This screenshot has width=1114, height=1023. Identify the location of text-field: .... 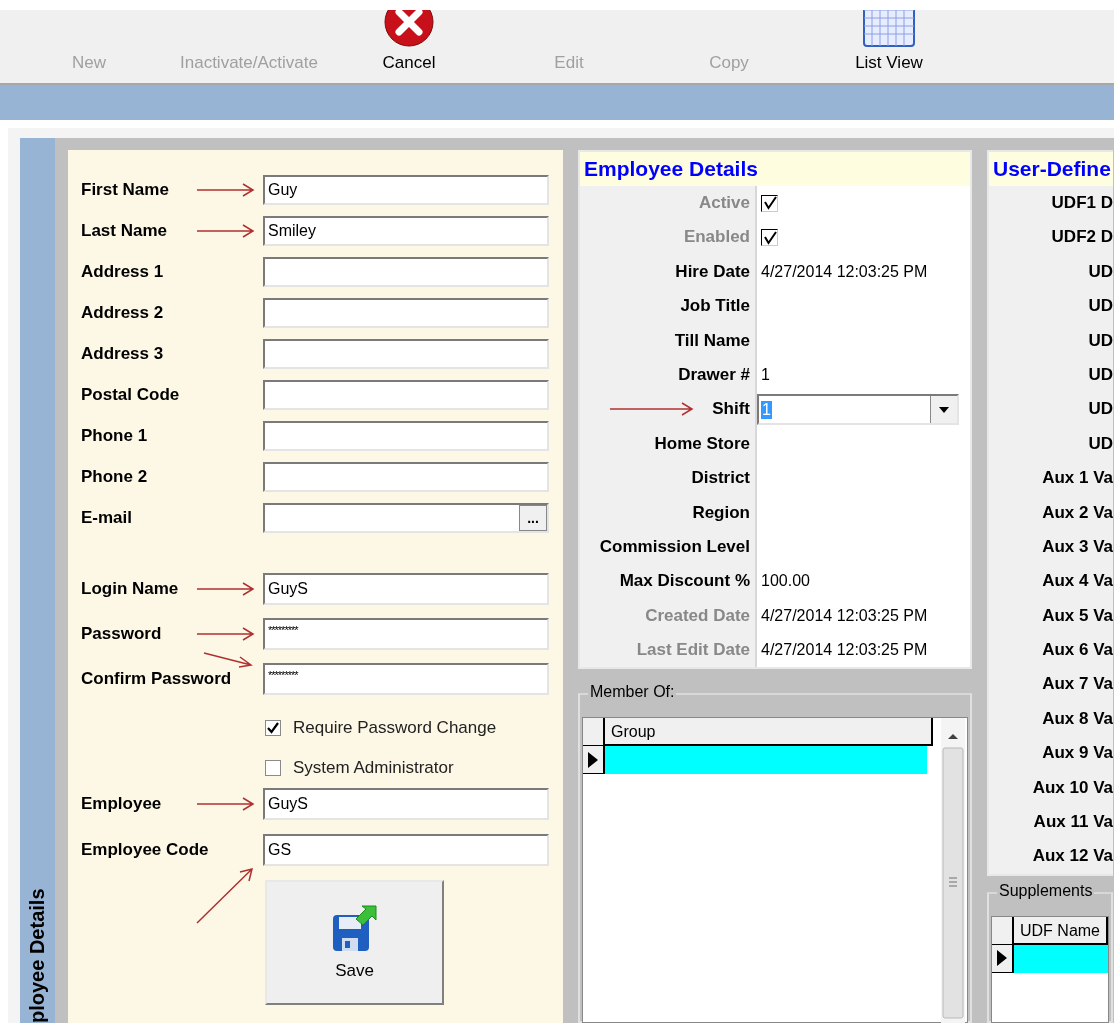
(406, 518).